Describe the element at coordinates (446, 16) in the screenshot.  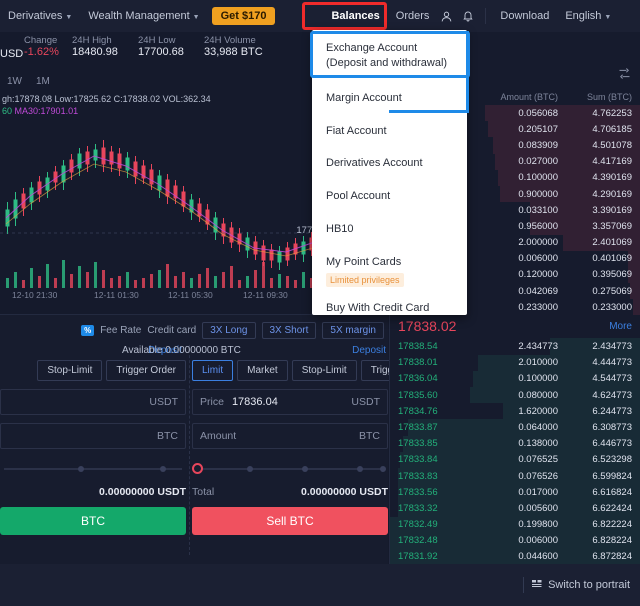
I see `user-icon` at that location.